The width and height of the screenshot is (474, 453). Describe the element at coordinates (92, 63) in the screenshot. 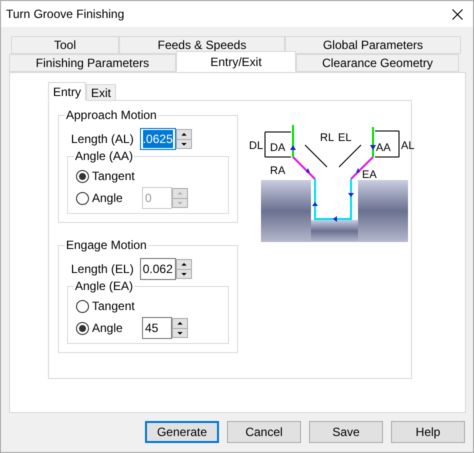

I see `tab: Finishing Parameters` at that location.